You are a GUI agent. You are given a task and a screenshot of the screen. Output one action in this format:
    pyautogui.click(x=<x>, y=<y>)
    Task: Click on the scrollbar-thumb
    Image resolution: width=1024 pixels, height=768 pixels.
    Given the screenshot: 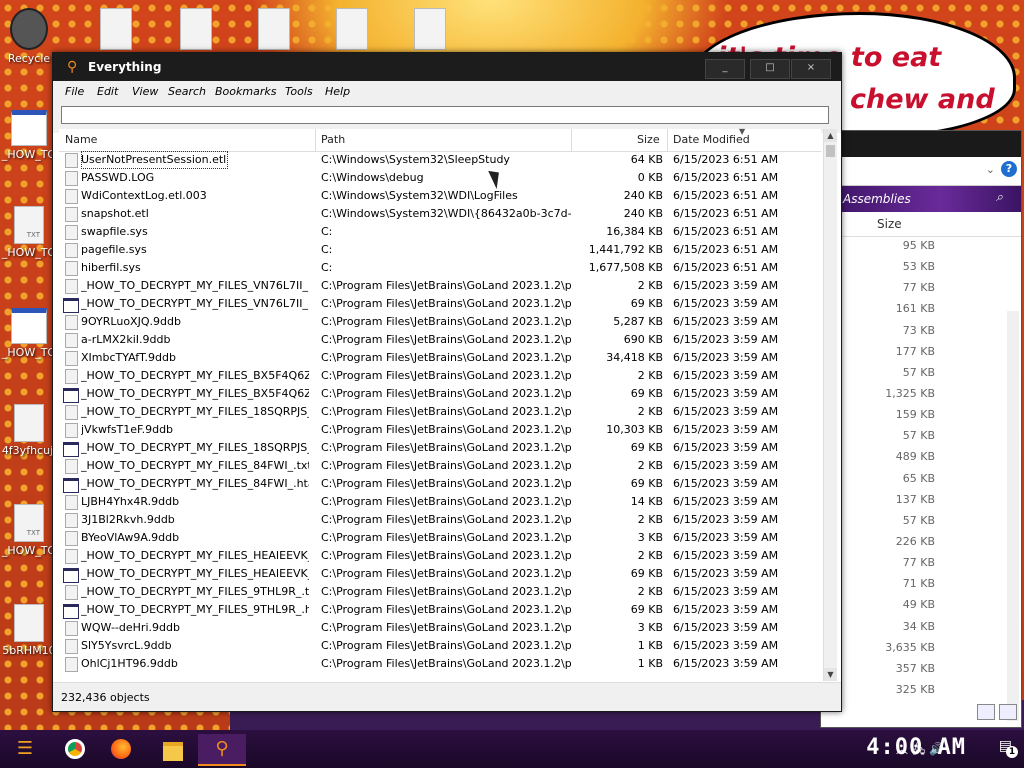 What is the action you would take?
    pyautogui.click(x=830, y=151)
    